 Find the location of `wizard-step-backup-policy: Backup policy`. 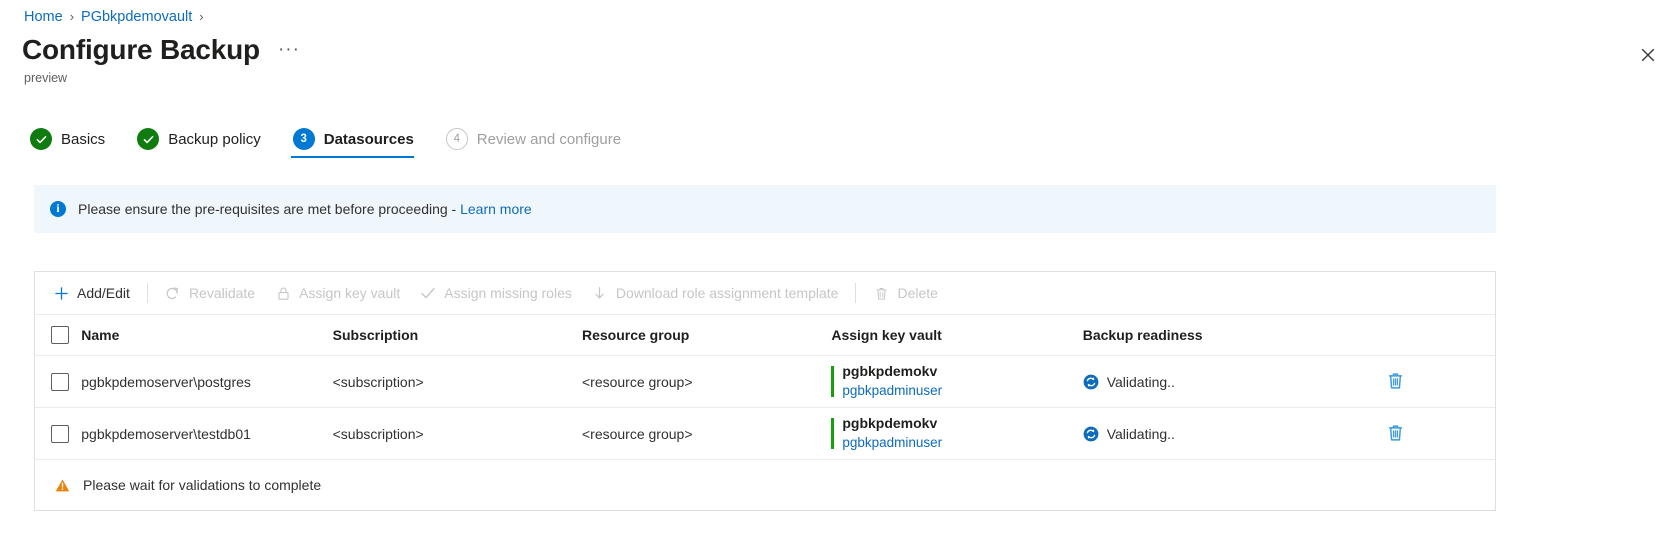

wizard-step-backup-policy: Backup policy is located at coordinates (206, 141).